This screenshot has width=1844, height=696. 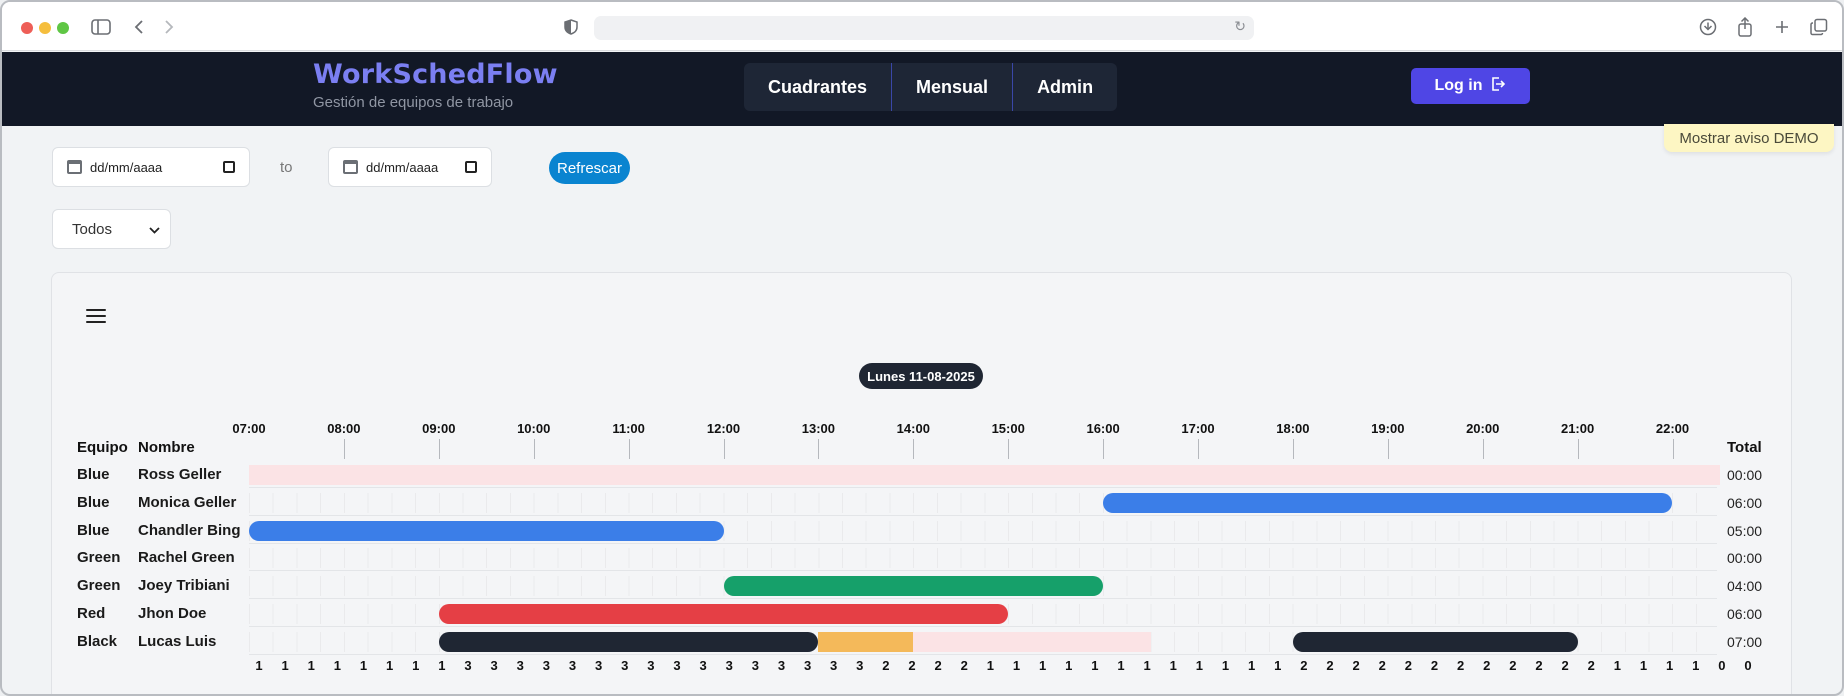 What do you see at coordinates (184, 586) in the screenshot?
I see `row-name: Joey Tribiani` at bounding box center [184, 586].